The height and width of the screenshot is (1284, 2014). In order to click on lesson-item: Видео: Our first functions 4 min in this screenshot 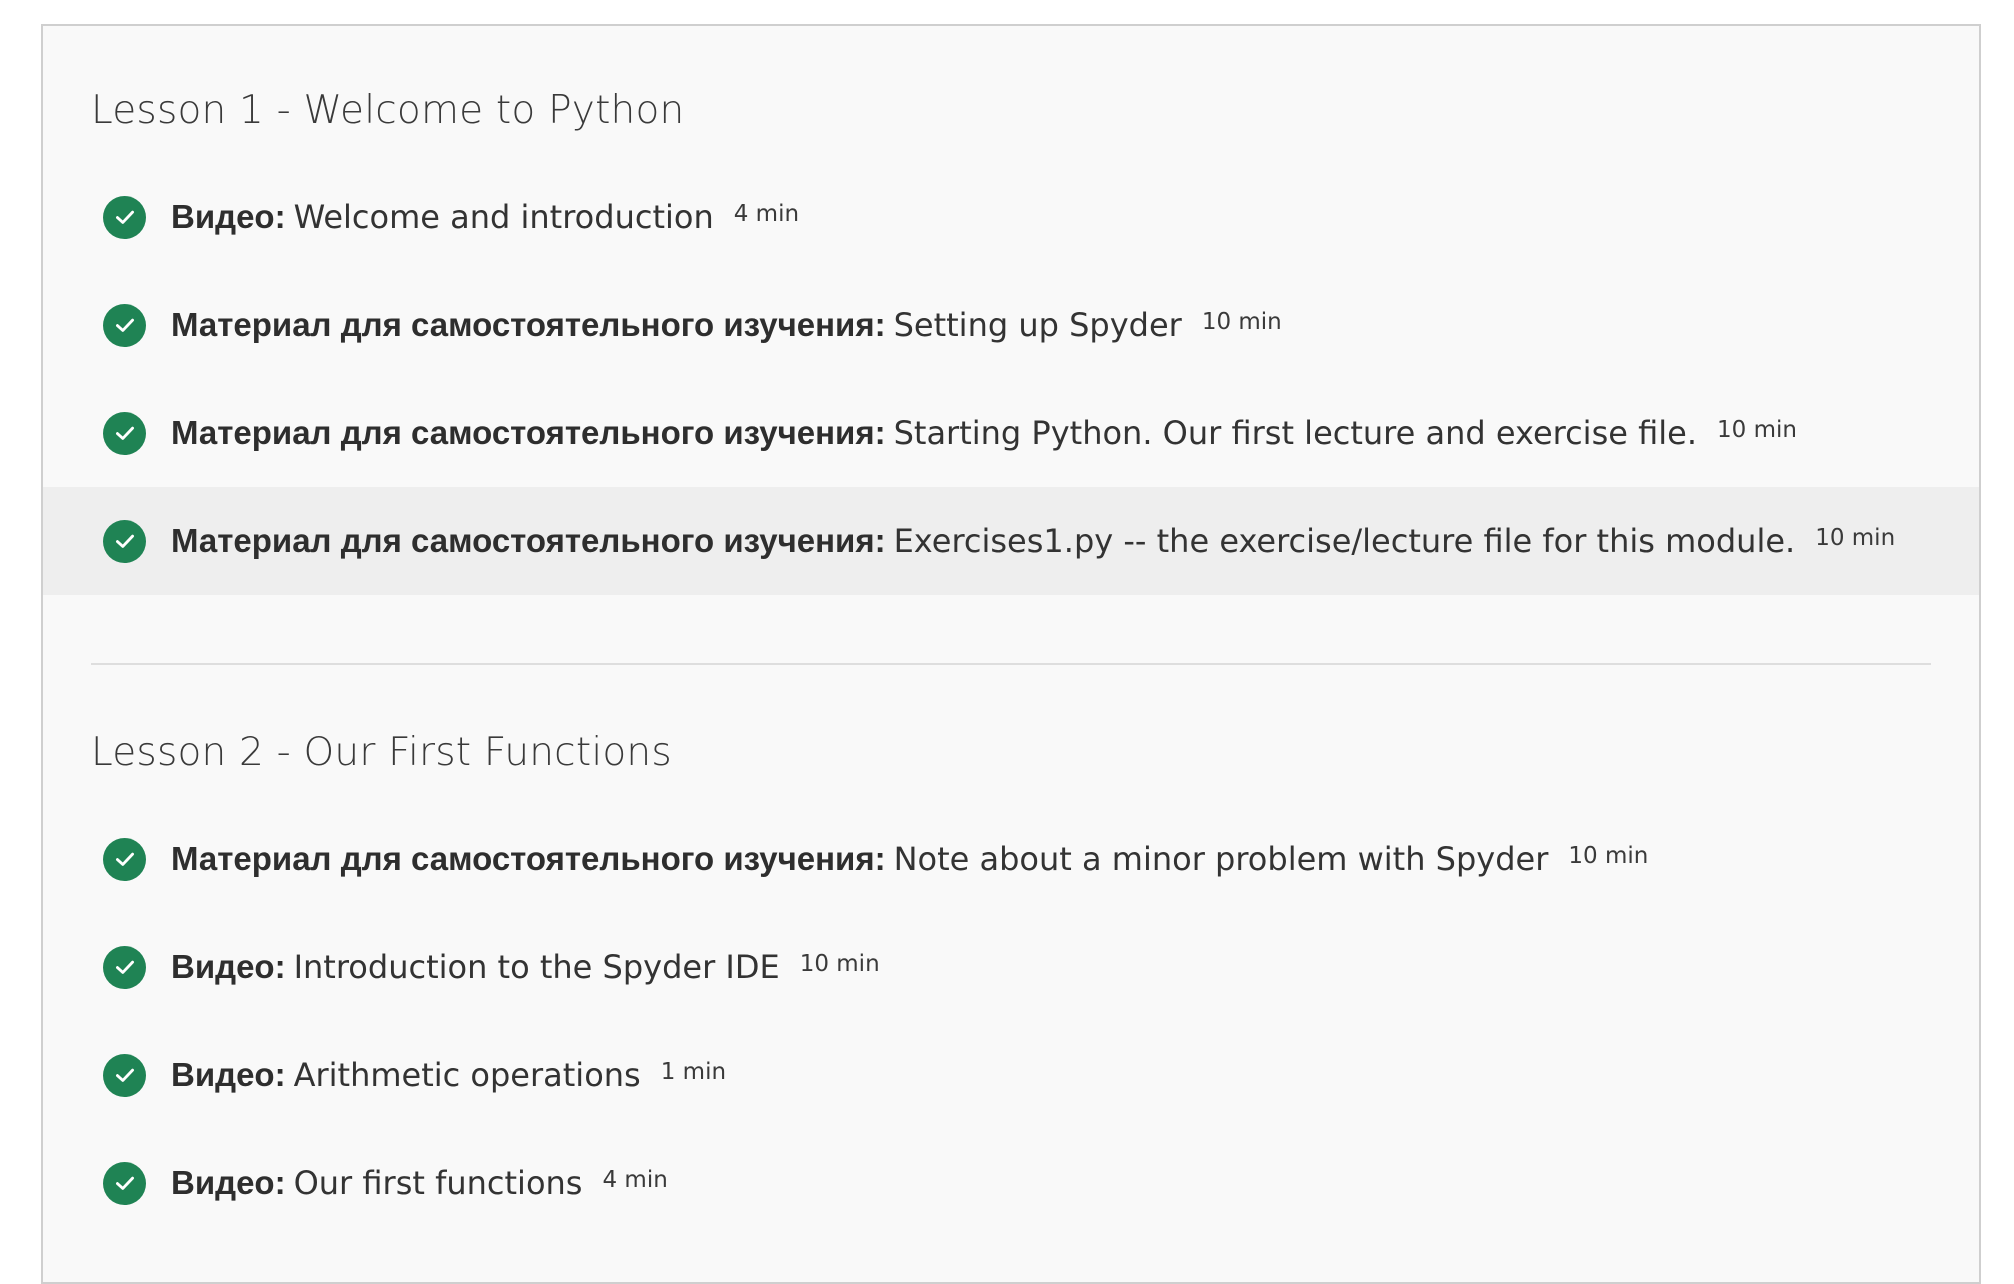, I will do `click(1011, 1183)`.